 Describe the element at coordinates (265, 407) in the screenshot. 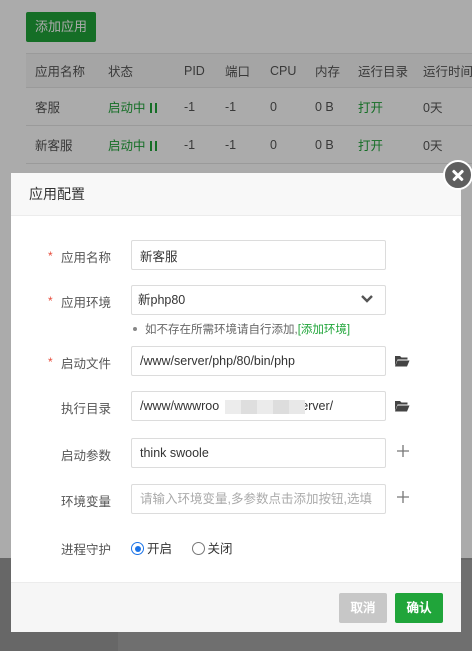

I see `redacted-mask` at that location.